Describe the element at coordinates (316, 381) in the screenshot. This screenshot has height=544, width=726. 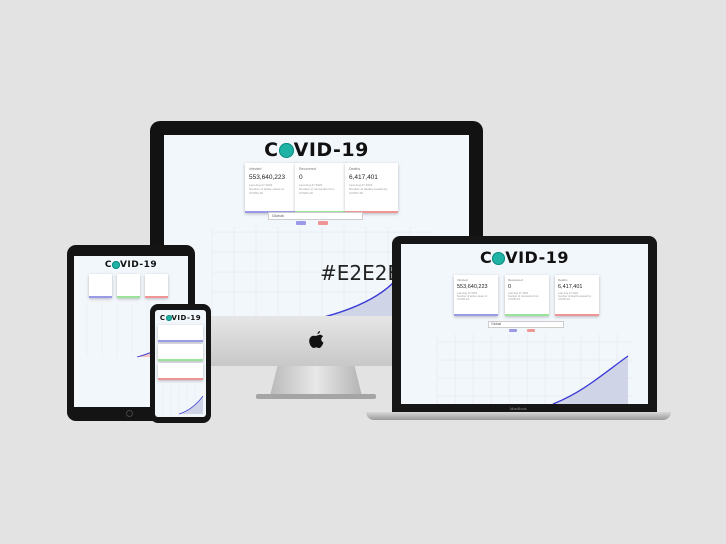
I see `imac-stand` at that location.